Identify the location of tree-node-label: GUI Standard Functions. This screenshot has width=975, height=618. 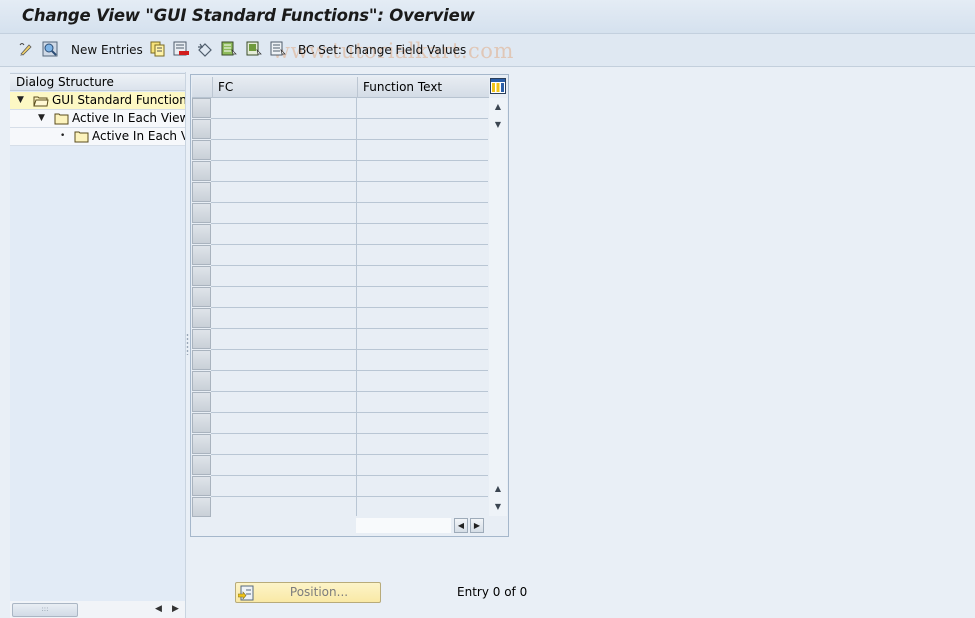
(118, 100).